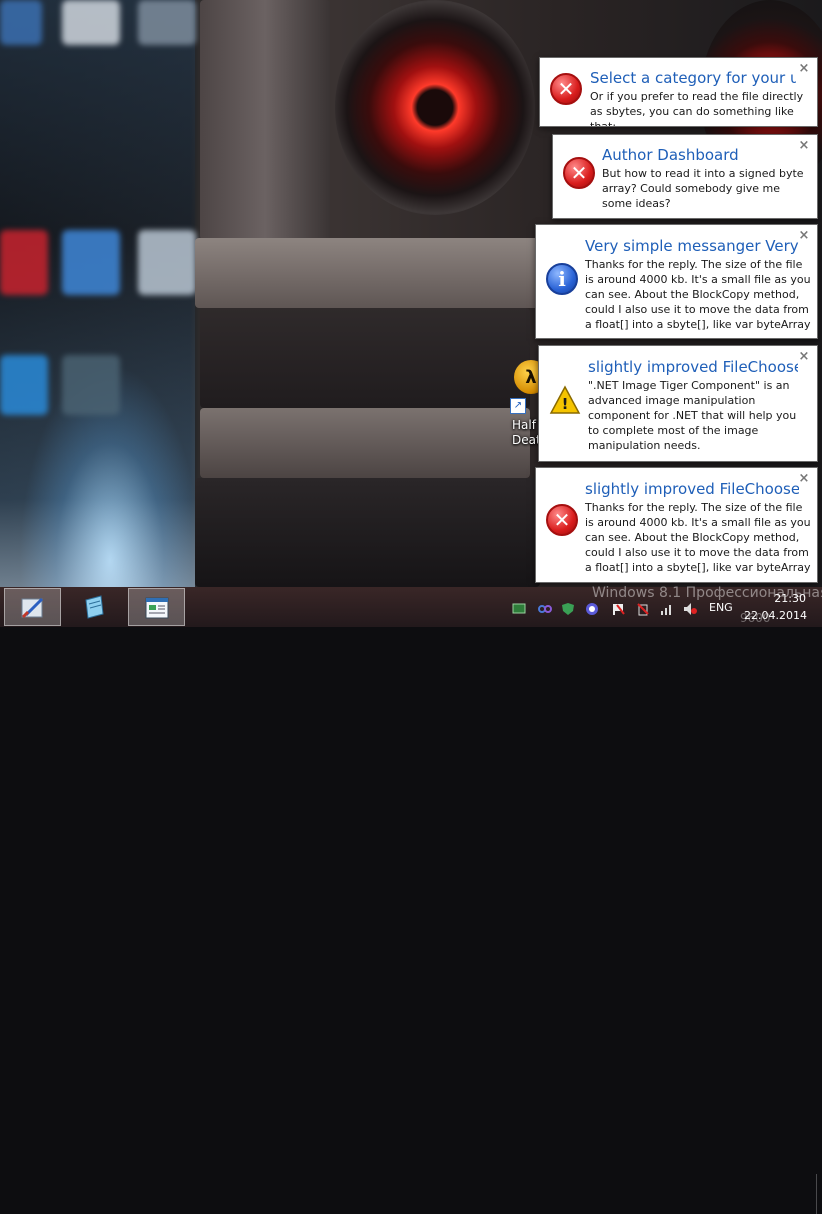 This screenshot has width=822, height=1214. Describe the element at coordinates (562, 279) in the screenshot. I see `info-icon: i` at that location.